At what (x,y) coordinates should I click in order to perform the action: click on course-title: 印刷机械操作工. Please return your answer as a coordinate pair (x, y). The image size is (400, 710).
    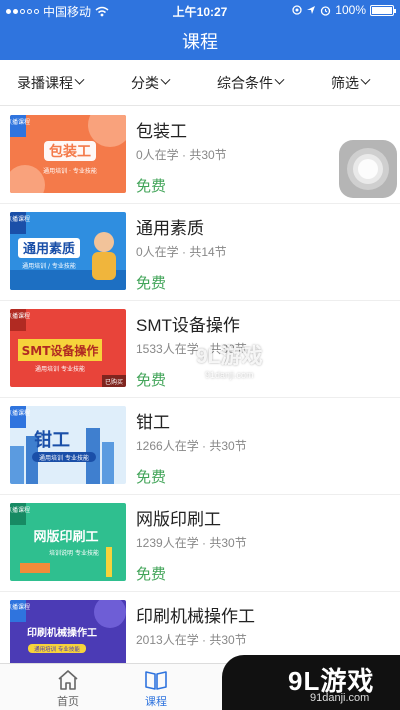
    Looking at the image, I should click on (195, 616).